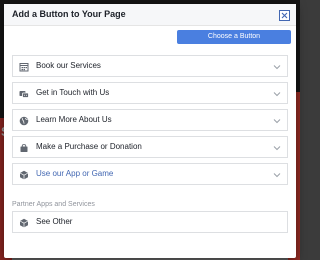 This screenshot has height=260, width=320. I want to click on close-button, so click(284, 15).